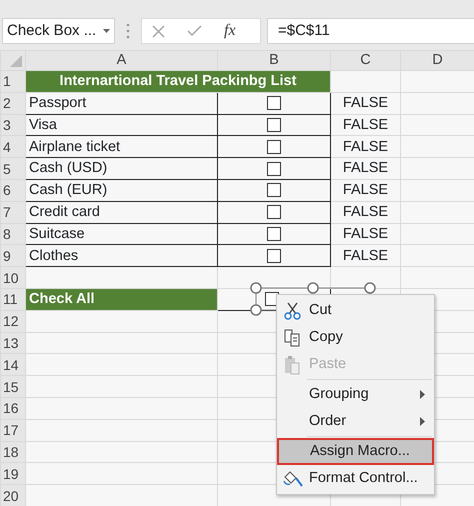 Image resolution: width=474 pixels, height=506 pixels. I want to click on menu-item: Grouping, so click(355, 394).